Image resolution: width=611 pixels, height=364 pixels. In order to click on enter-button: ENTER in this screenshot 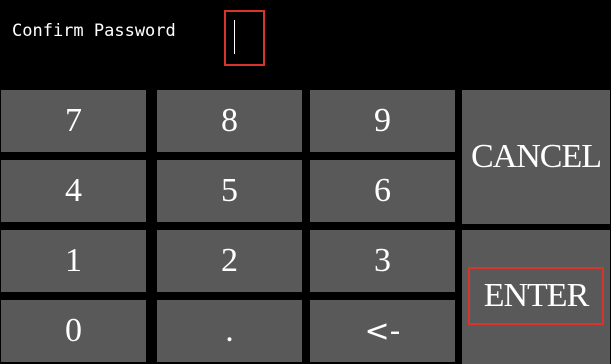, I will do `click(536, 297)`.